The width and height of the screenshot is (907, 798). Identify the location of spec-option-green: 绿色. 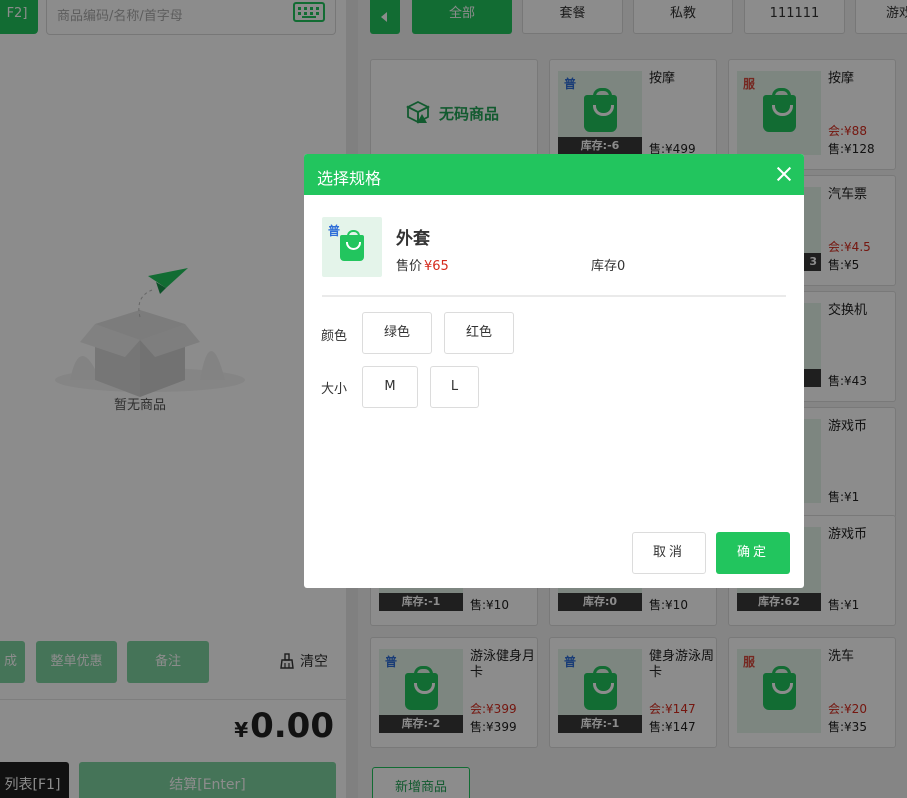
(397, 333).